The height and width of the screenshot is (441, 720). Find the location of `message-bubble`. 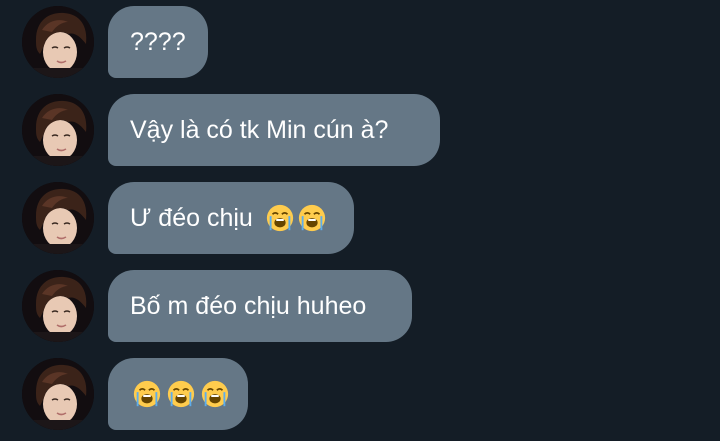

message-bubble is located at coordinates (178, 394).